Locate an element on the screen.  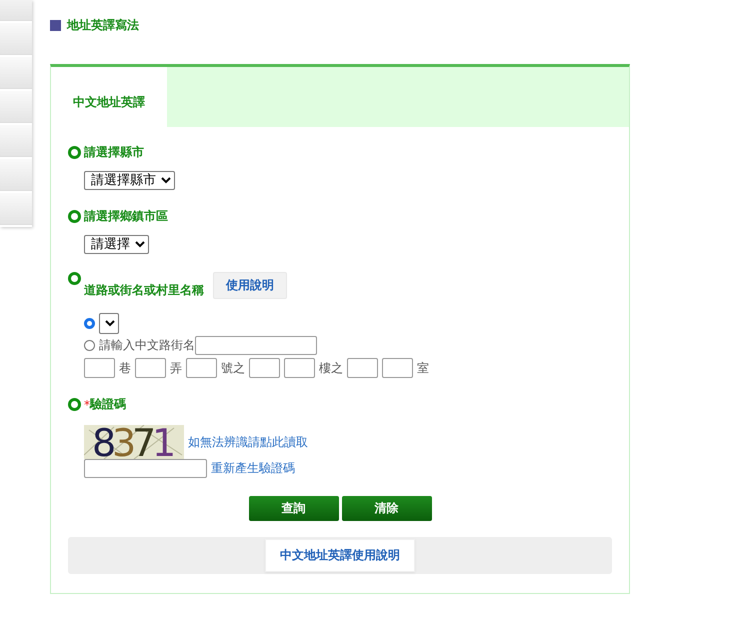
reload-link: 如無法辨識請點此讀取 is located at coordinates (248, 442).